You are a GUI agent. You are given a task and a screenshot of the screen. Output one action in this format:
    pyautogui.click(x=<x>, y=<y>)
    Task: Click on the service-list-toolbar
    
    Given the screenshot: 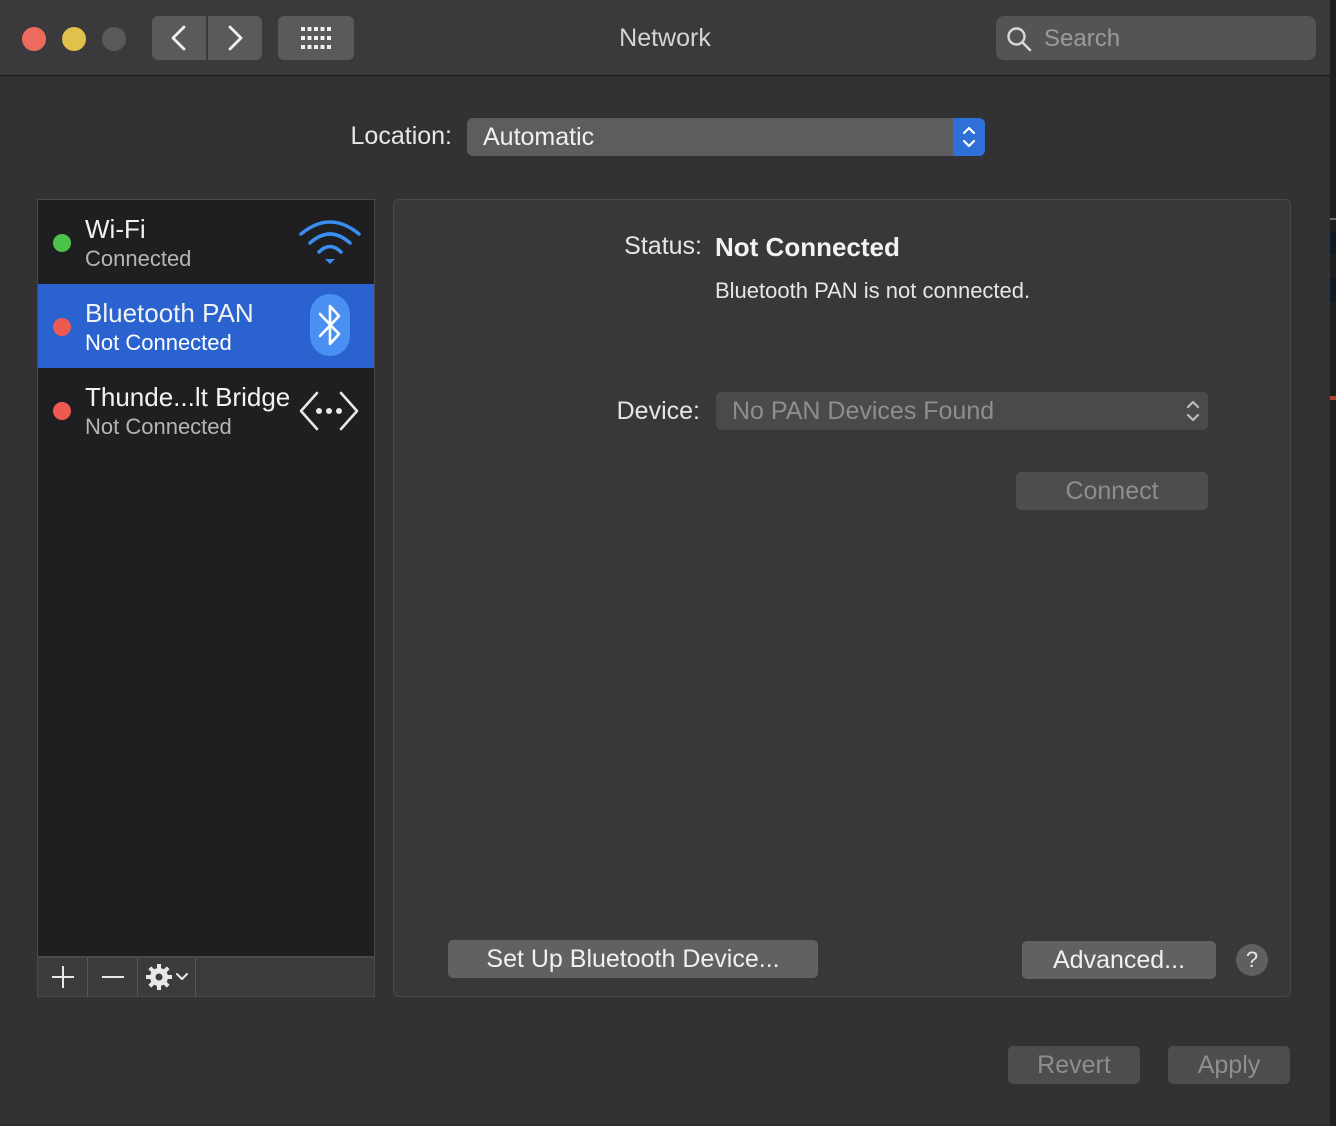 What is the action you would take?
    pyautogui.click(x=206, y=977)
    